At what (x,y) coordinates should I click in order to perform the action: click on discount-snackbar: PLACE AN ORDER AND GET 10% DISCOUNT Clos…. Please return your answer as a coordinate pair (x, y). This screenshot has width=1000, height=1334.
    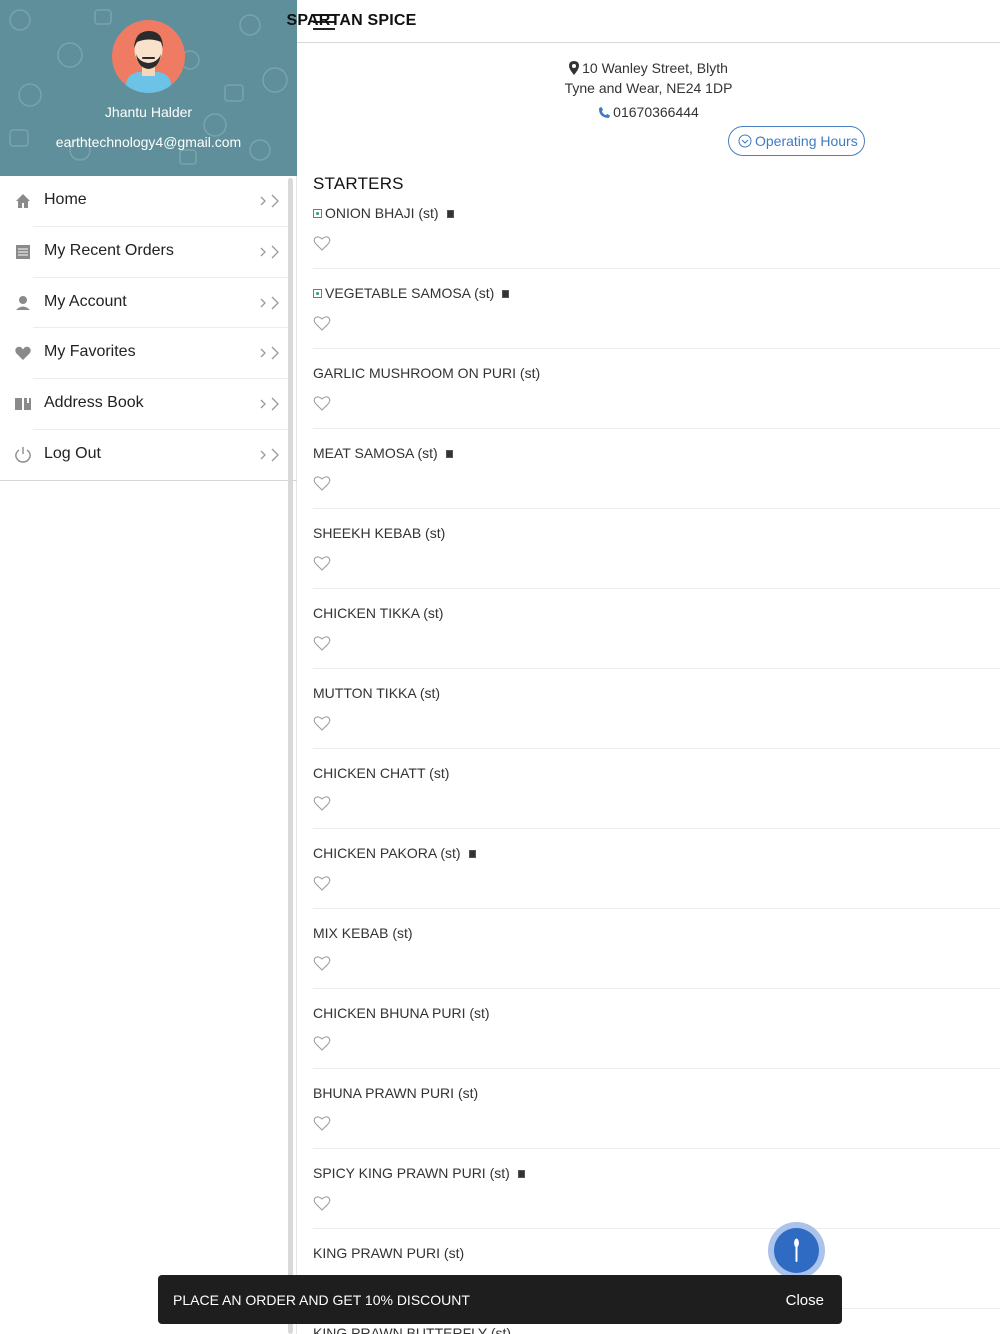
    Looking at the image, I should click on (500, 1299).